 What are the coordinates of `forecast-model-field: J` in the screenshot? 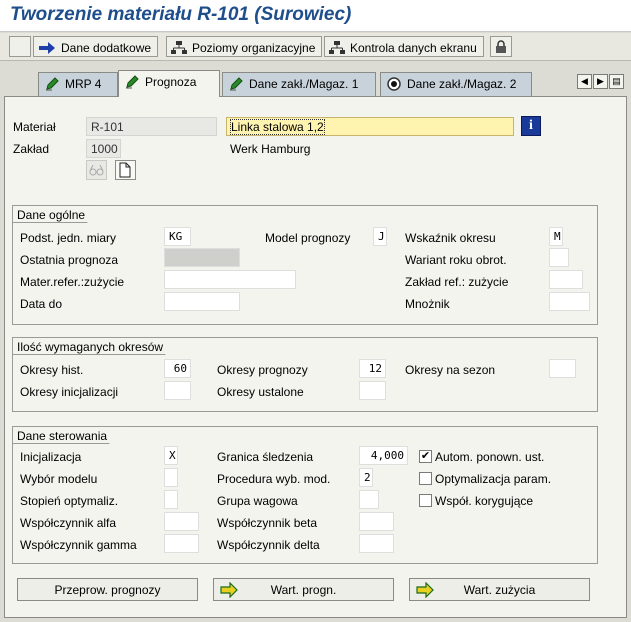 It's located at (380, 236).